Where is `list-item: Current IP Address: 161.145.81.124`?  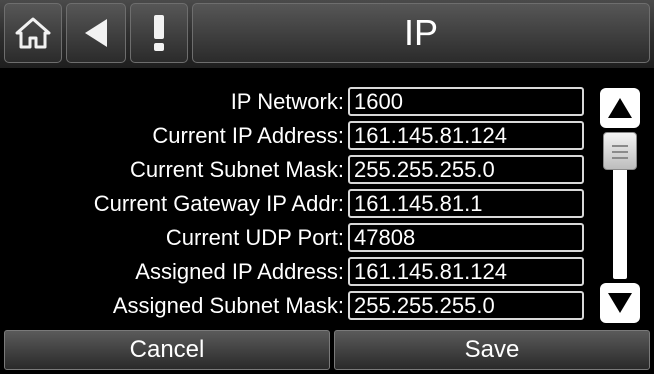 list-item: Current IP Address: 161.145.81.124 is located at coordinates (300, 135).